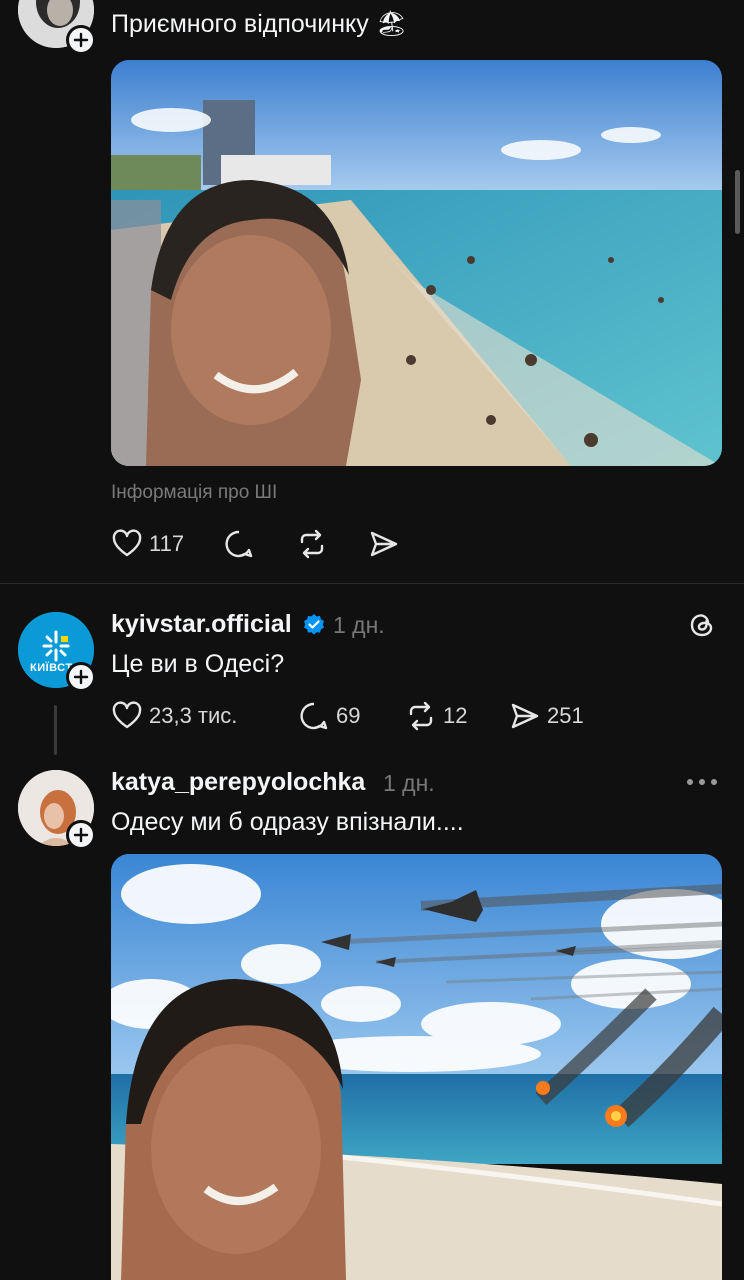 This screenshot has height=1280, width=744. I want to click on ai-info-link: Інформація про ШІ, so click(194, 493).